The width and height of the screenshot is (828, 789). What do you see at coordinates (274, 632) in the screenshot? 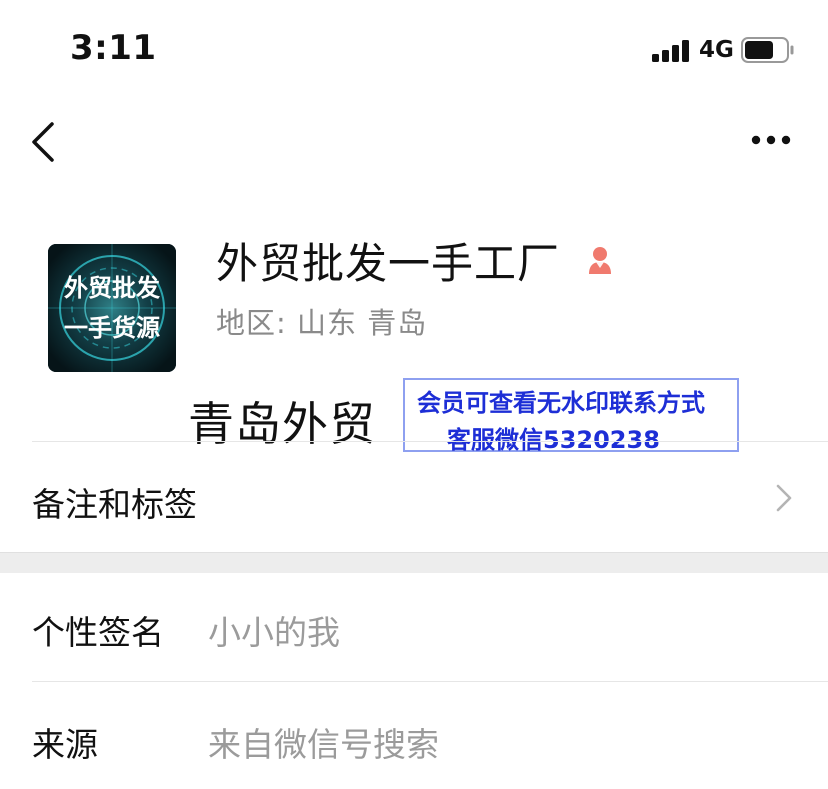
I see `signature-value: 小小的我` at bounding box center [274, 632].